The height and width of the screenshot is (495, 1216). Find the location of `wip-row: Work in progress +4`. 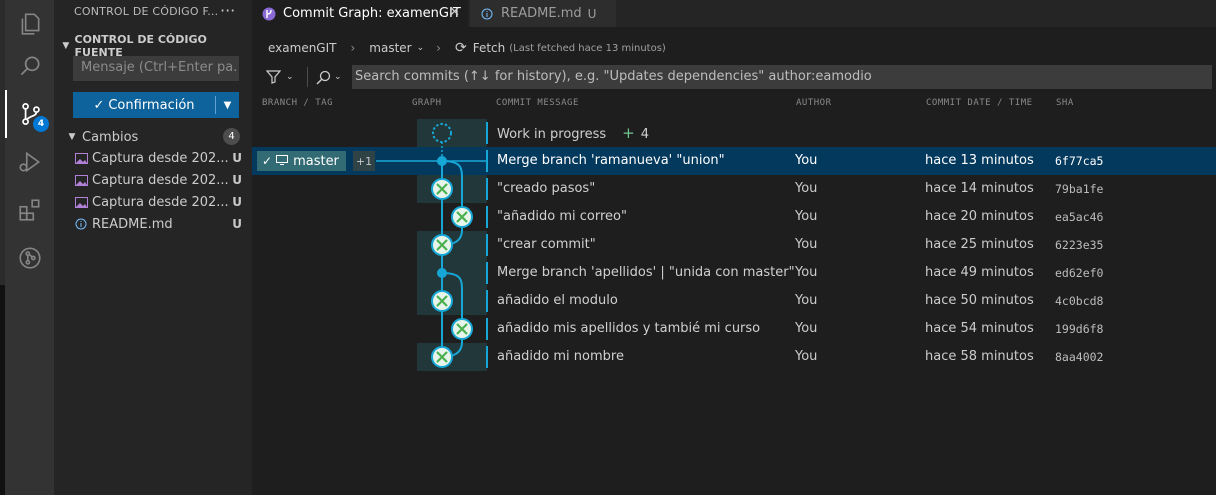

wip-row: Work in progress +4 is located at coordinates (573, 133).